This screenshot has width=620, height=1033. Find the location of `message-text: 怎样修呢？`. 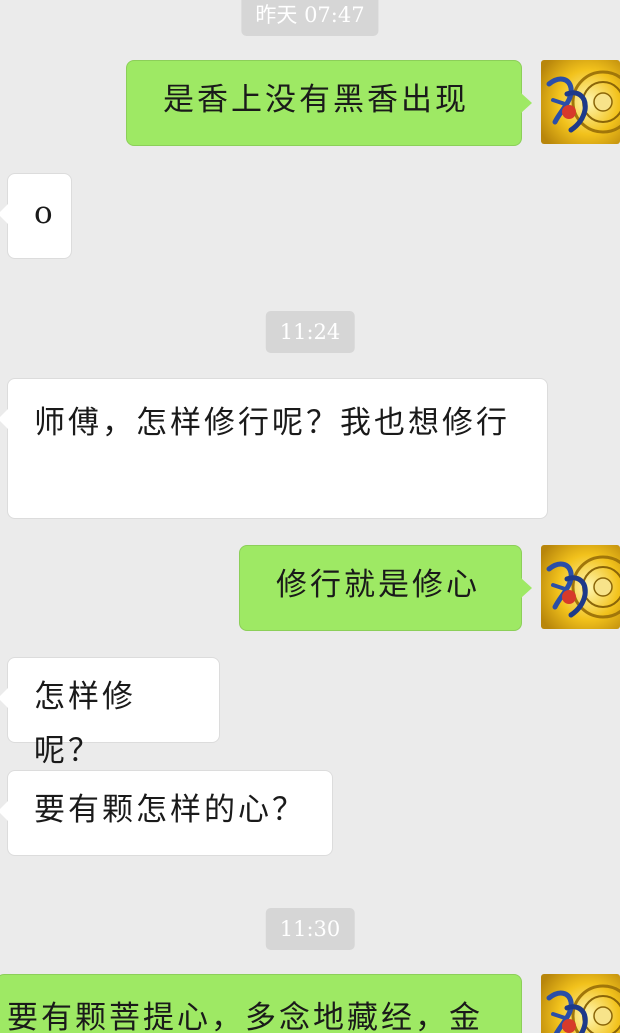

message-text: 怎样修呢？ is located at coordinates (85, 724).